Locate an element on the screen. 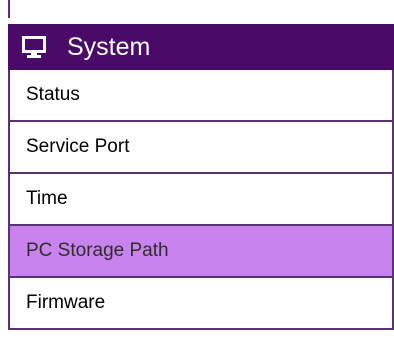 The height and width of the screenshot is (342, 394). menu-item-status: Status is located at coordinates (201, 96).